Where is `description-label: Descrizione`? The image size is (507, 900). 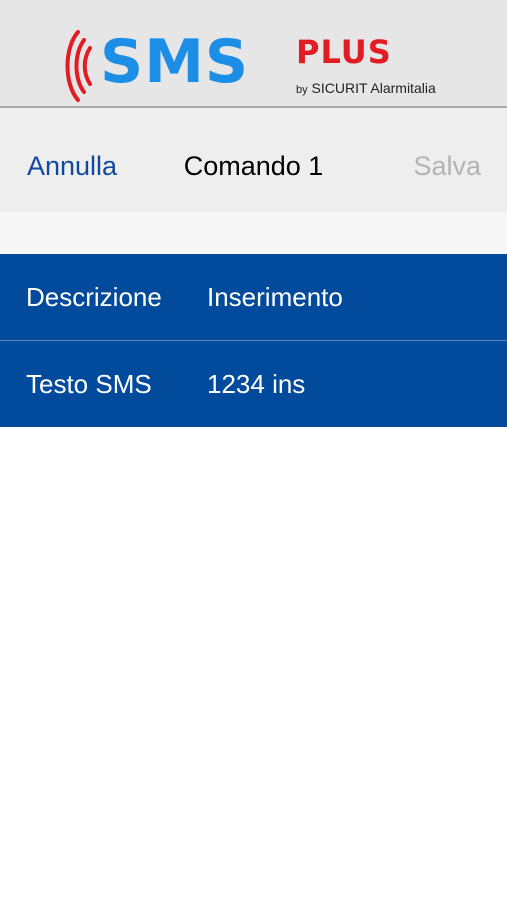
description-label: Descrizione is located at coordinates (94, 297).